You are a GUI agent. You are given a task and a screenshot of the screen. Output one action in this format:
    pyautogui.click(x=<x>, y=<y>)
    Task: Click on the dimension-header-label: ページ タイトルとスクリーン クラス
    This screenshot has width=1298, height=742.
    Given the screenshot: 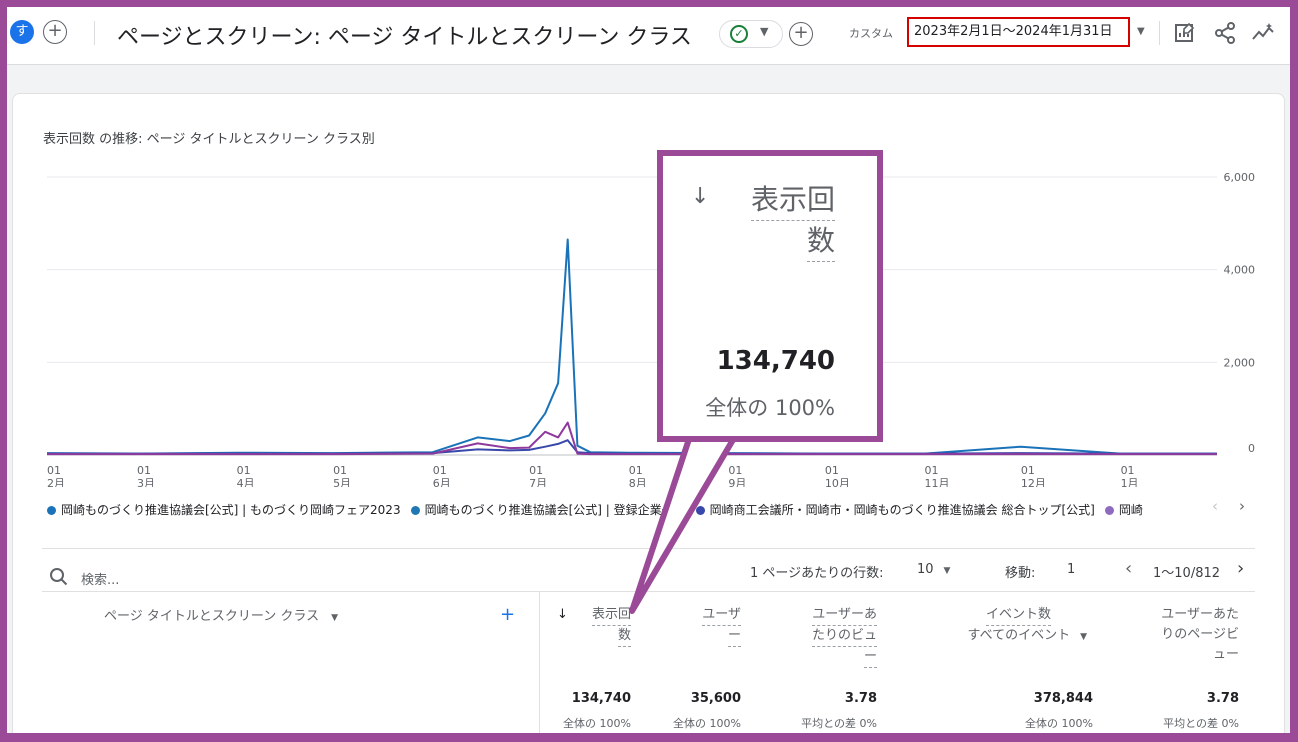 What is the action you would take?
    pyautogui.click(x=212, y=616)
    